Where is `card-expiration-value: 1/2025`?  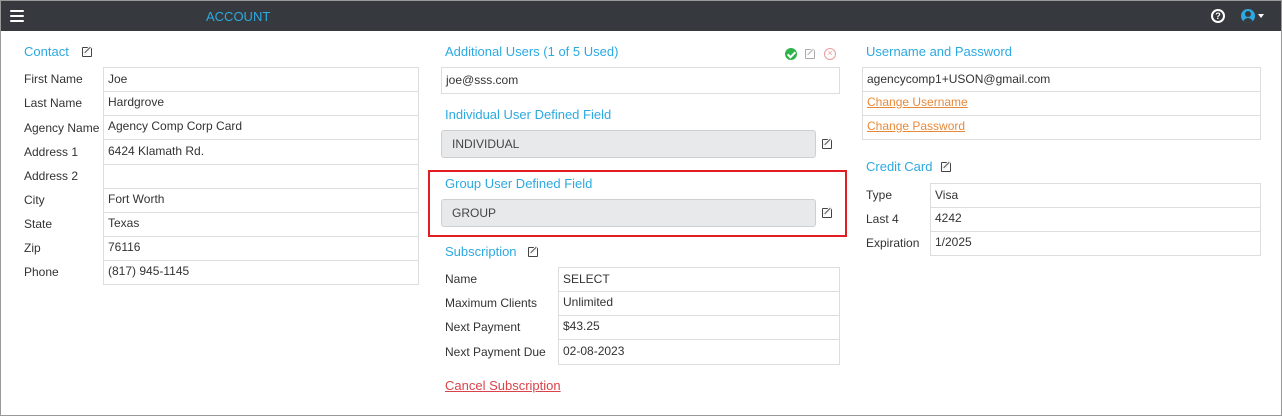
card-expiration-value: 1/2025 is located at coordinates (1095, 243).